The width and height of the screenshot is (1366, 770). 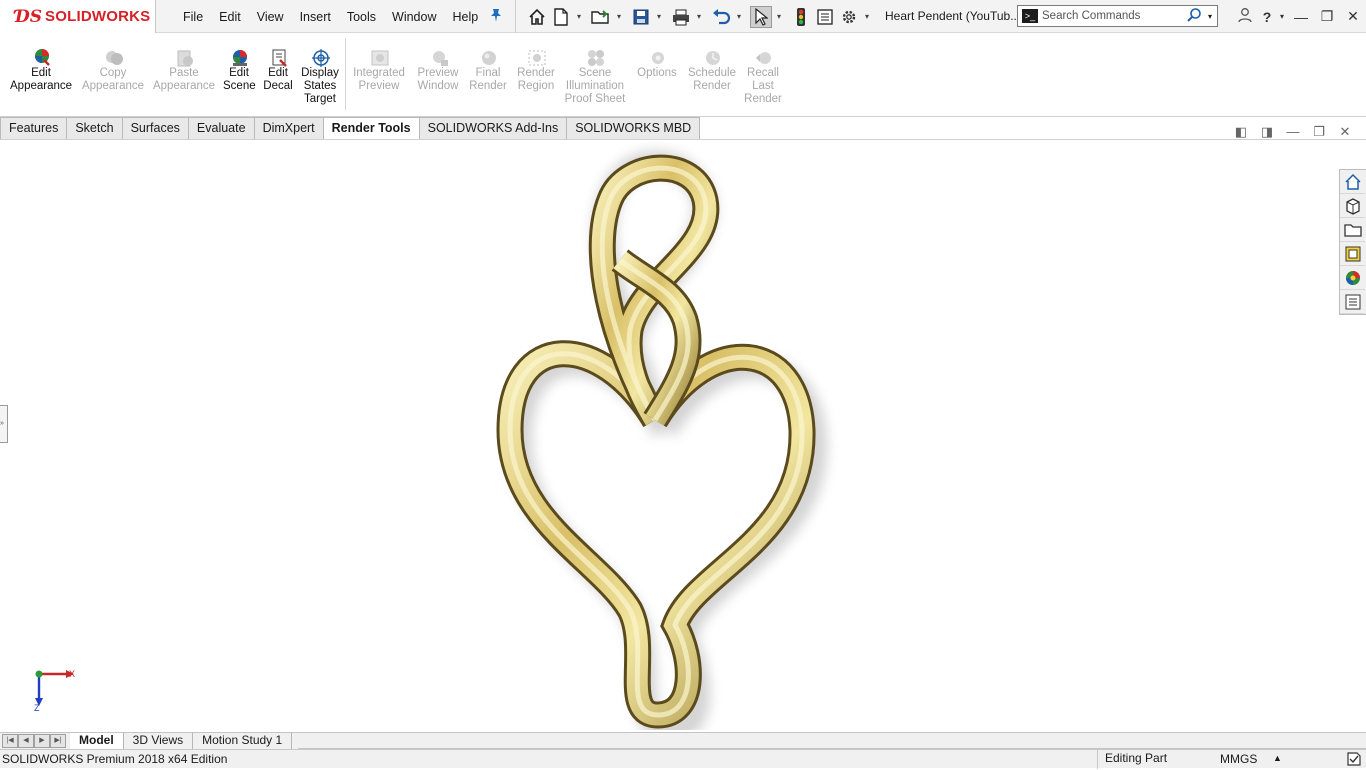 I want to click on command-label: Scene Illumination Proof Sheet, so click(x=595, y=86).